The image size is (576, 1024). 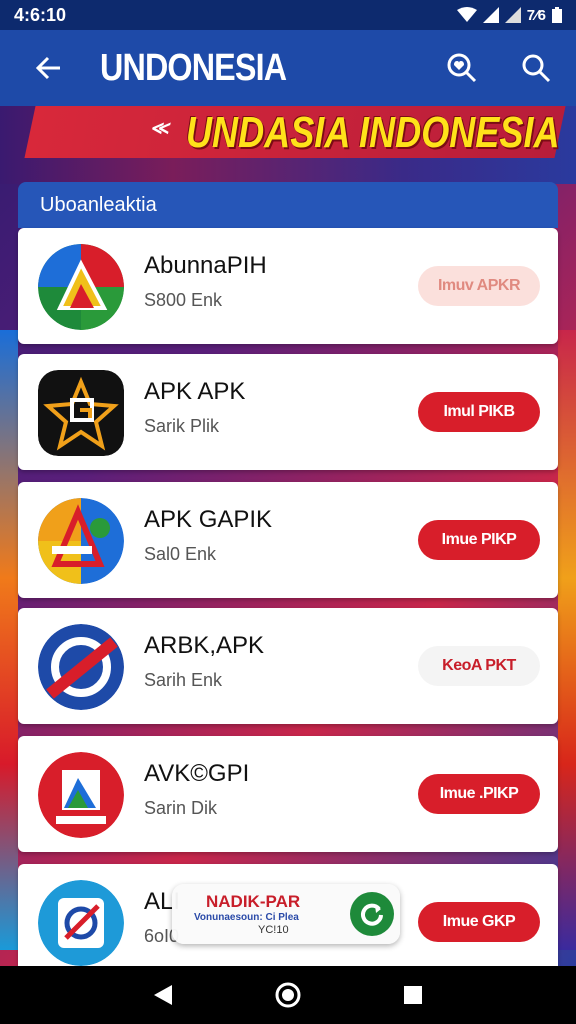 I want to click on search-button, so click(x=536, y=68).